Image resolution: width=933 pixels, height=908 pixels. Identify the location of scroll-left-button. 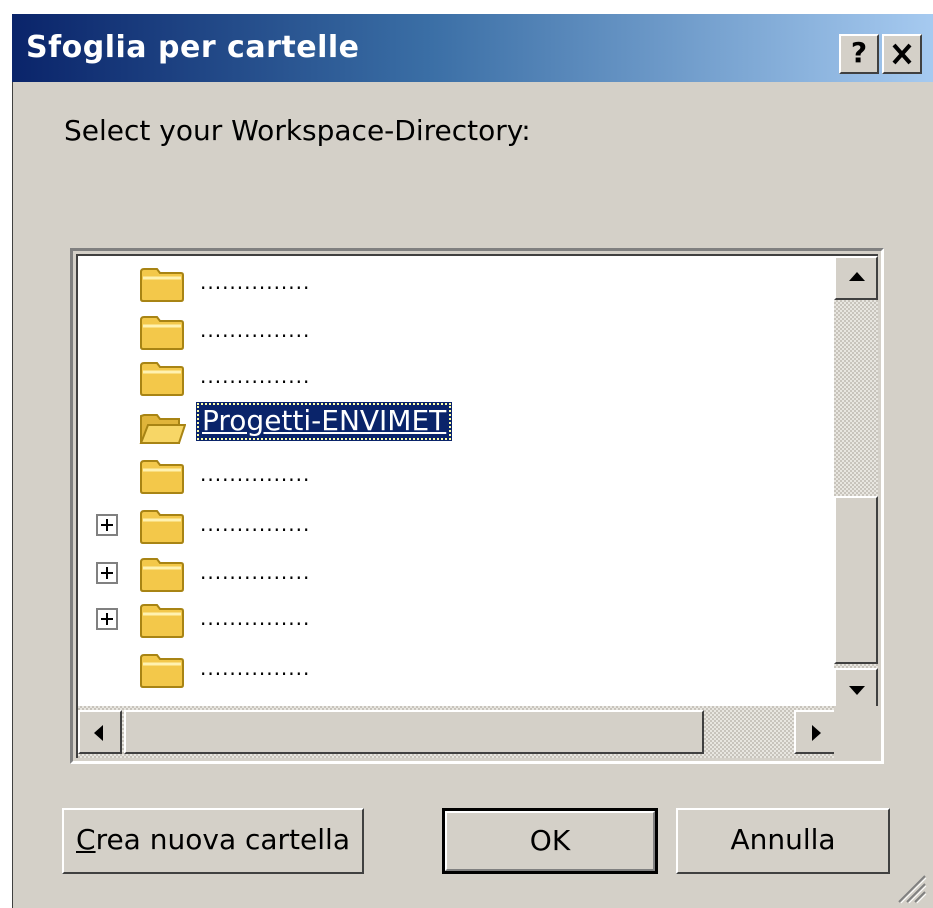
(100, 732).